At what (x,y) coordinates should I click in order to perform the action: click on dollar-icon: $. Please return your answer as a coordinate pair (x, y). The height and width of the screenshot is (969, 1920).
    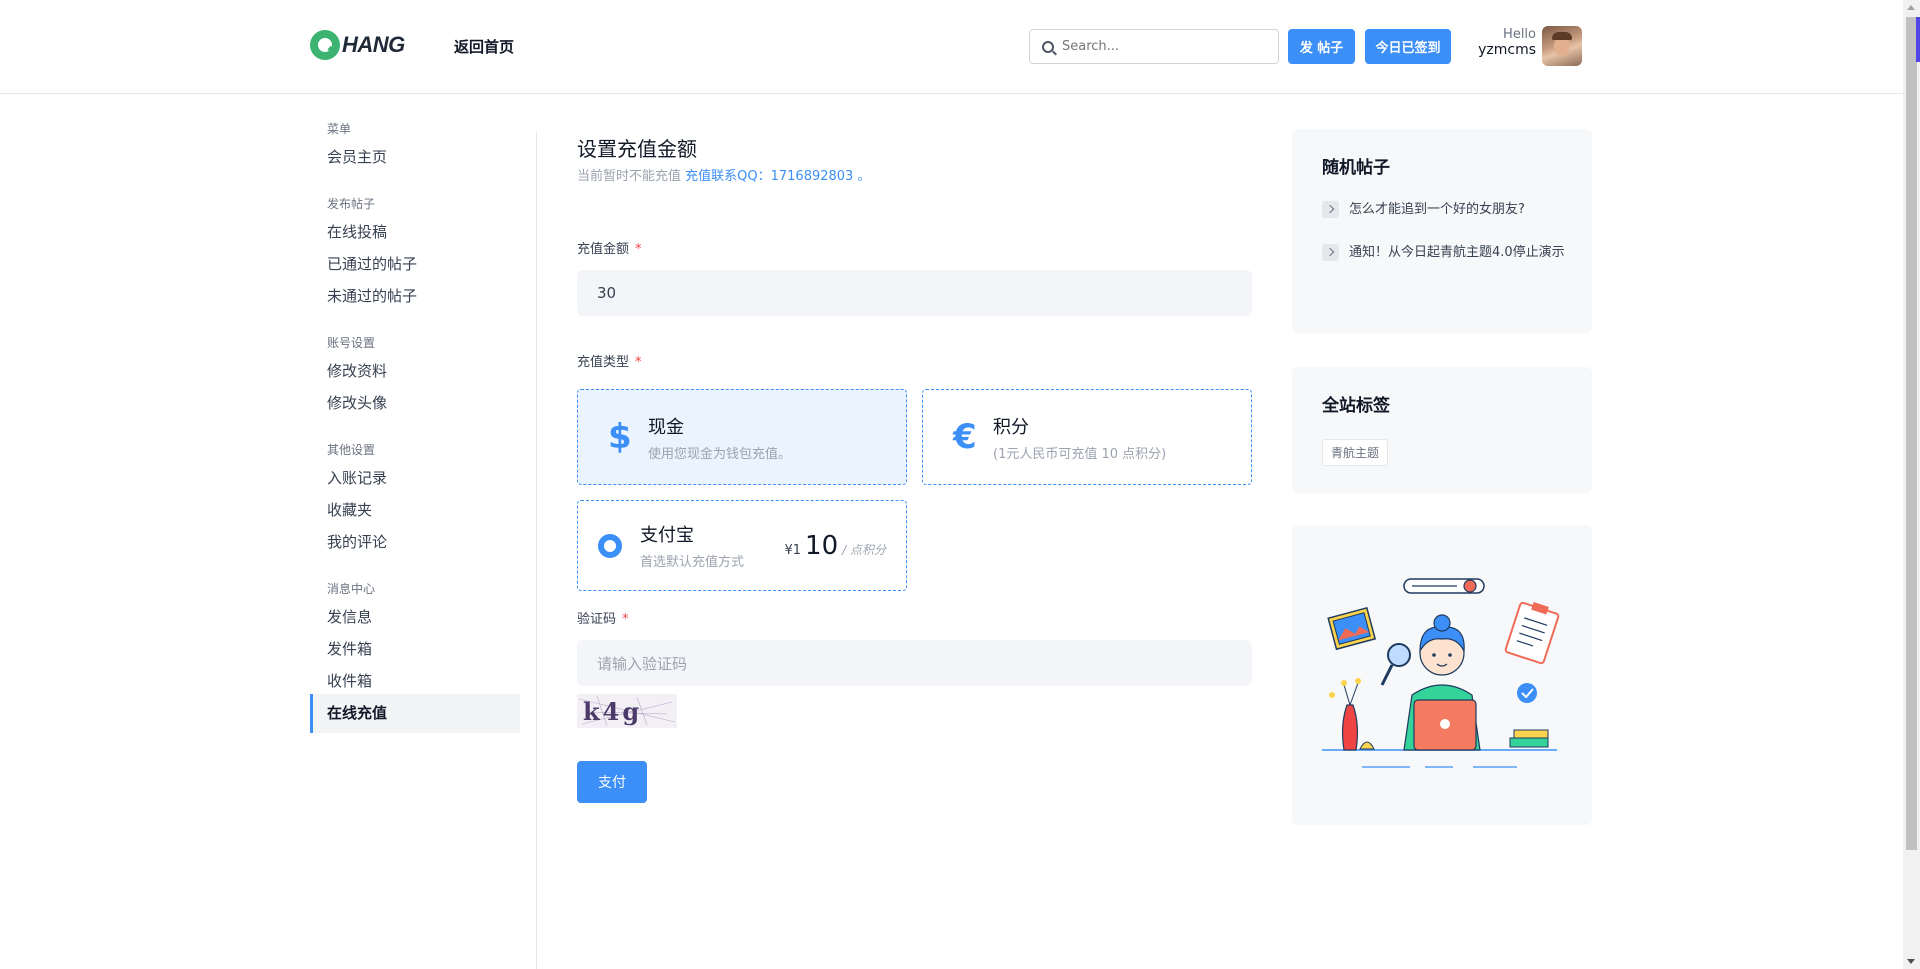
    Looking at the image, I should click on (620, 437).